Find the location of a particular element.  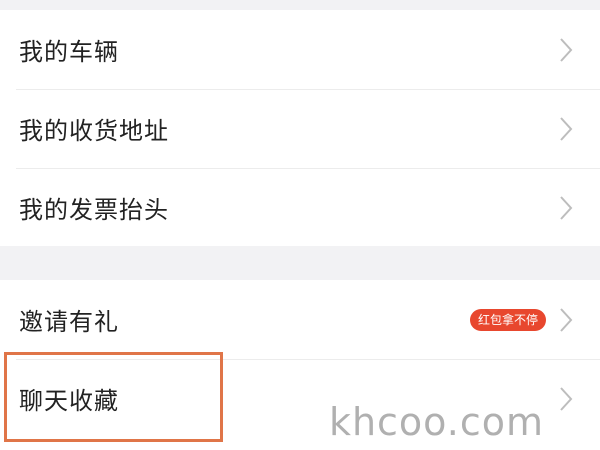

menu-item-label: 邀请有礼 is located at coordinates (69, 322).